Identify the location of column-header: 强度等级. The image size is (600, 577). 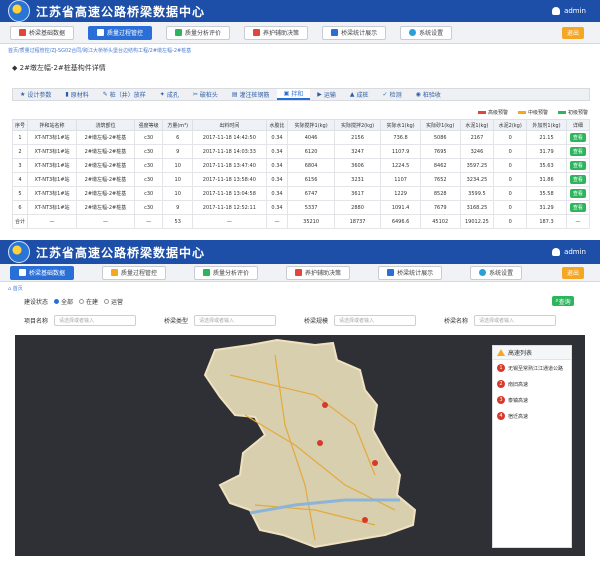
(148, 125).